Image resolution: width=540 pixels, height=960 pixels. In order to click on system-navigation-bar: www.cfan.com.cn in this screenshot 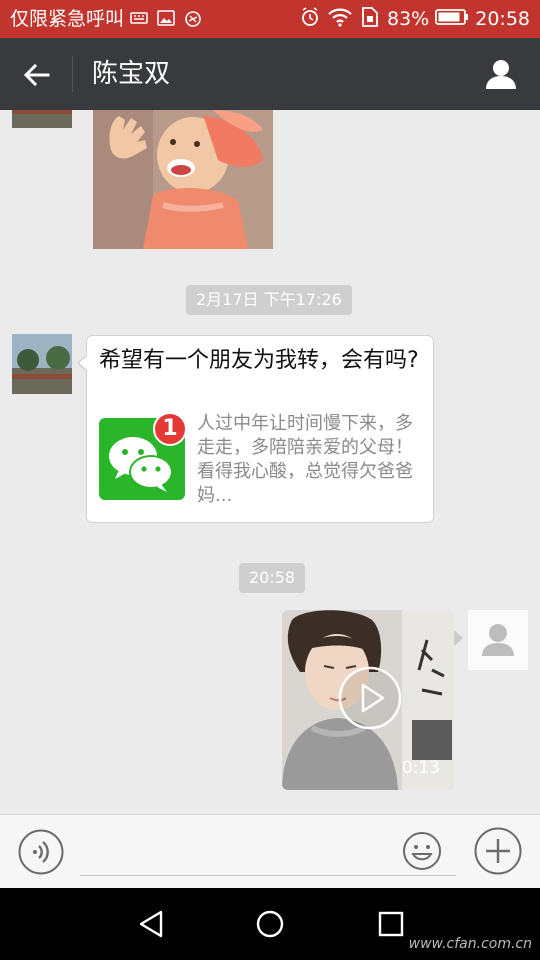, I will do `click(270, 924)`.